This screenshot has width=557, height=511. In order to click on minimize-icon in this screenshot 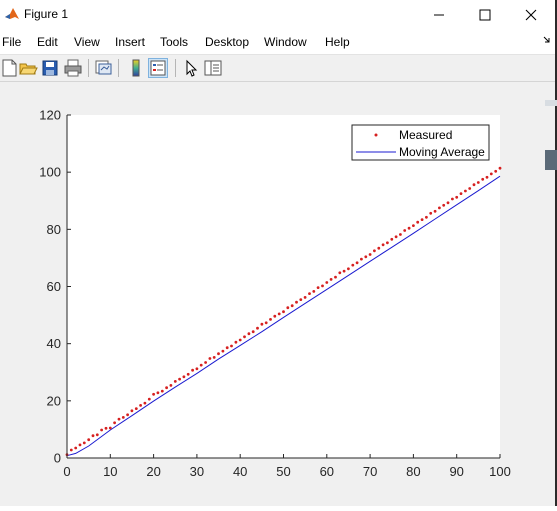, I will do `click(439, 15)`.